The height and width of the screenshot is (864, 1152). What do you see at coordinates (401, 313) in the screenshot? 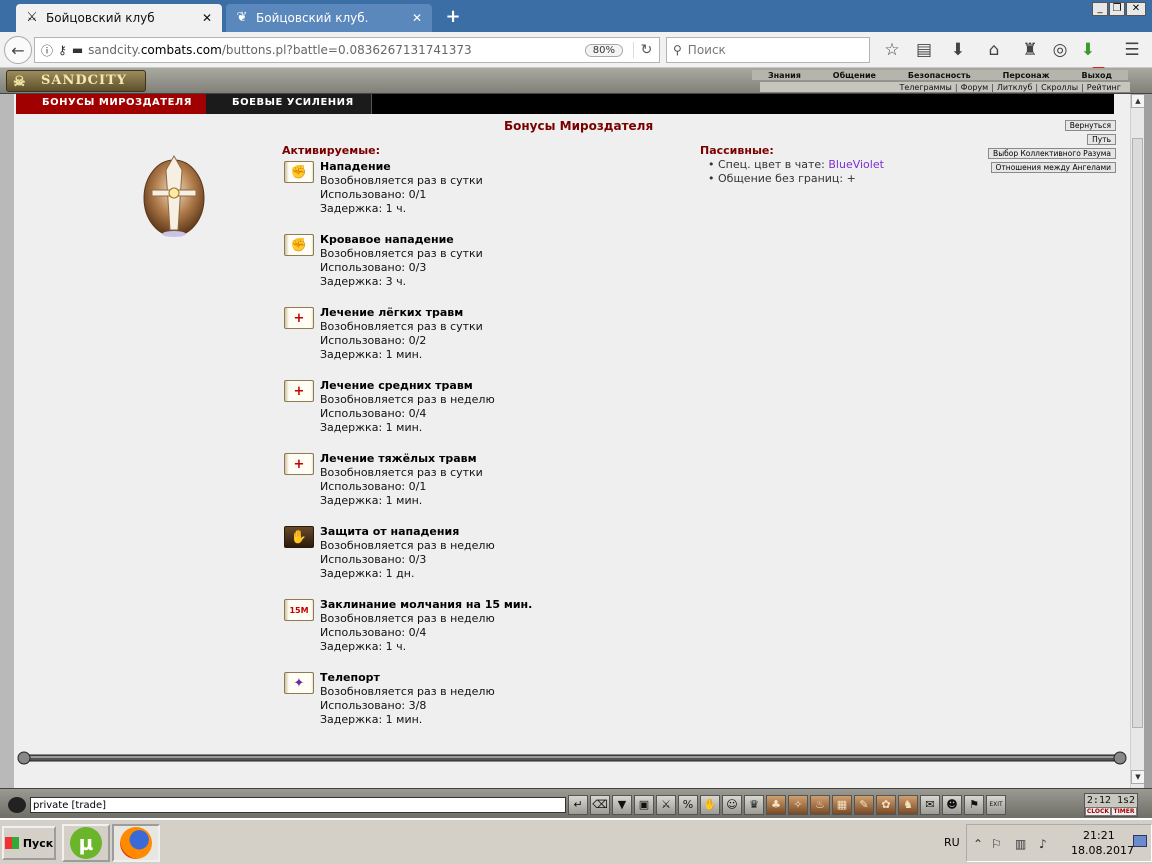
I see `bonus-name: Лечение лёгких травм` at bounding box center [401, 313].